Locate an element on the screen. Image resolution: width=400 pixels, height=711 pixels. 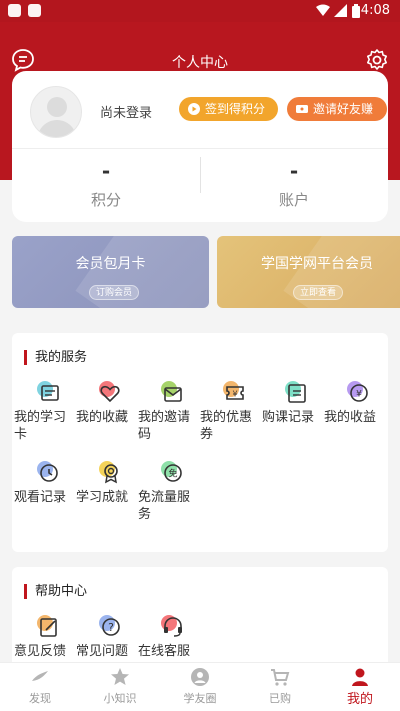
monthly-membership-banner: 会员包月卡 订购会员 is located at coordinates (110, 272).